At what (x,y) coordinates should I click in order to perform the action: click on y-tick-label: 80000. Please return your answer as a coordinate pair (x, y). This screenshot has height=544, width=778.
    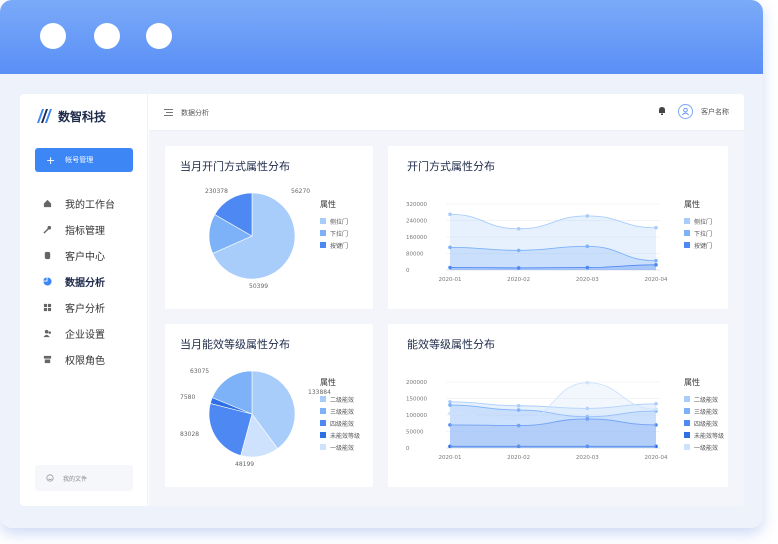
    Looking at the image, I should click on (415, 255).